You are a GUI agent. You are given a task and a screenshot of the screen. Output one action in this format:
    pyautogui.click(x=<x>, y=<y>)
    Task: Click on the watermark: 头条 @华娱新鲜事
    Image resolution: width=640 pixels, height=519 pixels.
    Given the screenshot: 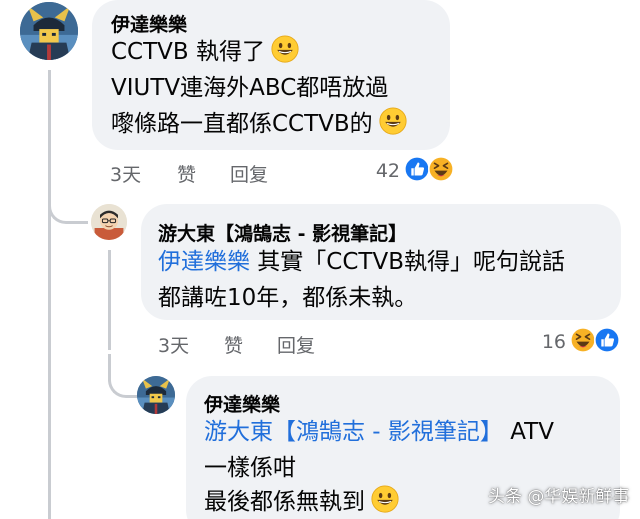 What is the action you would take?
    pyautogui.click(x=559, y=497)
    